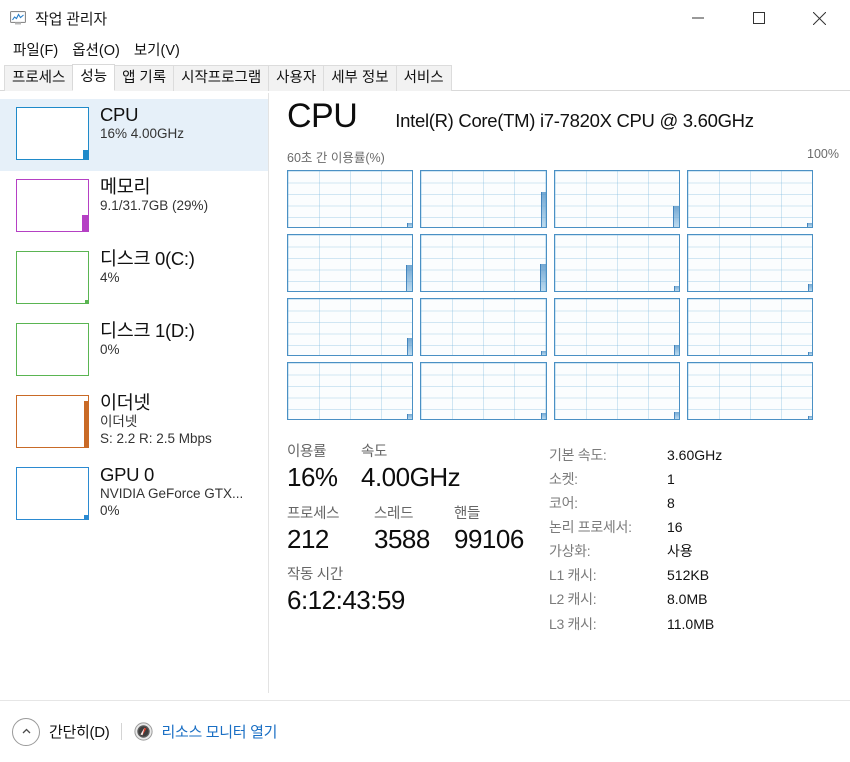 The image size is (850, 762). Describe the element at coordinates (52, 421) in the screenshot. I see `ethernet-thumbnail` at that location.